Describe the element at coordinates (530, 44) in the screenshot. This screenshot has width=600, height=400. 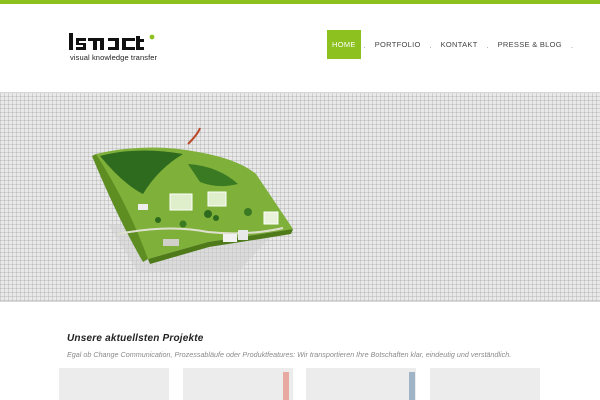
I see `nav-item-presse-blog: PRESSE & BLOG` at that location.